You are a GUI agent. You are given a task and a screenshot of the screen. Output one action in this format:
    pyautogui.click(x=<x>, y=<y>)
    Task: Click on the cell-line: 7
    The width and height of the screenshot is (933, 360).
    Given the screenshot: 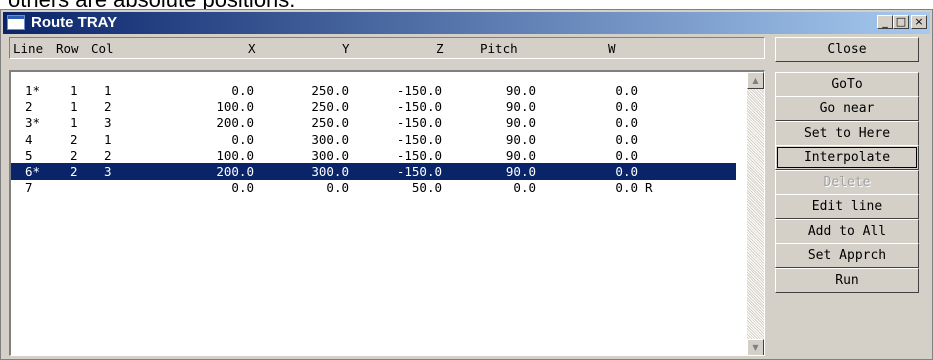 What is the action you would take?
    pyautogui.click(x=29, y=188)
    